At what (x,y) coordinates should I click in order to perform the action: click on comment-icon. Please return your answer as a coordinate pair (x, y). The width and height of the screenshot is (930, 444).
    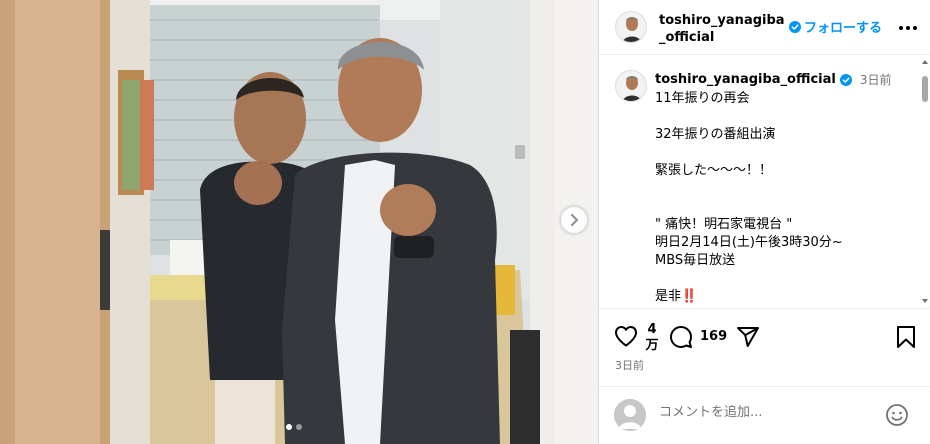
    Looking at the image, I should click on (681, 337).